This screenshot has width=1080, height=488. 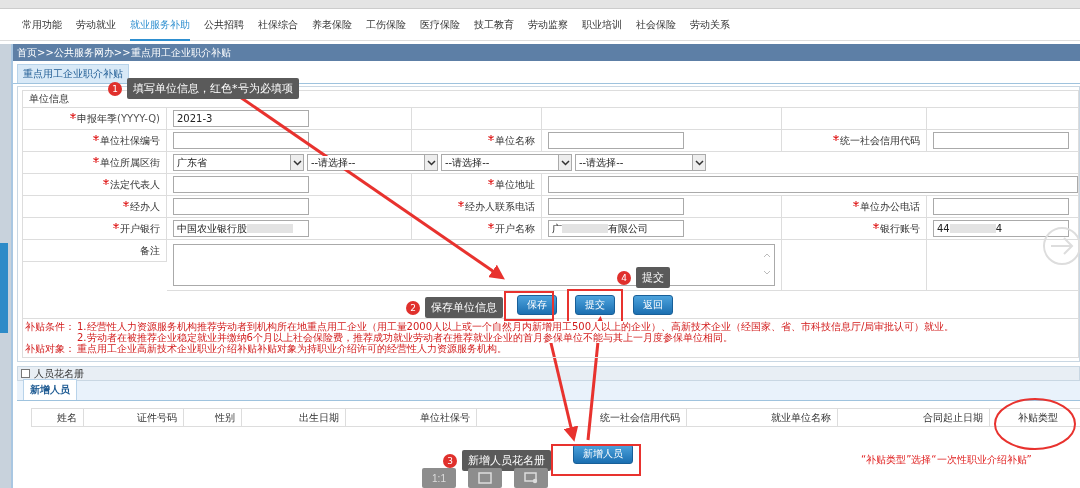 I want to click on back-button: 返回, so click(x=653, y=304).